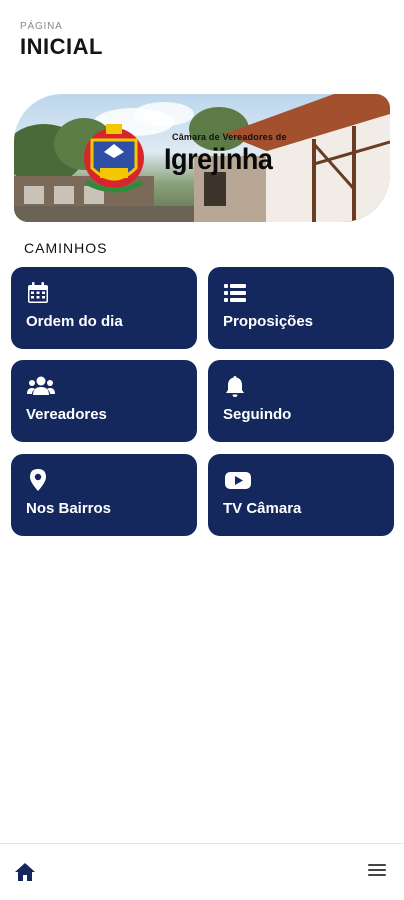 The image size is (404, 900). I want to click on tile-label: Proposições, so click(268, 321).